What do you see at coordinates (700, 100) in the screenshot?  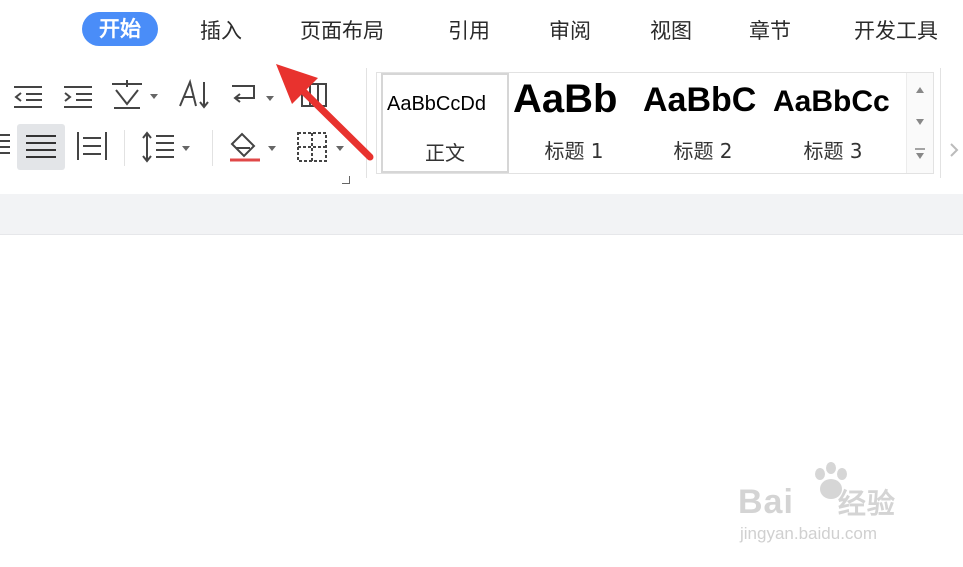 I see `style-preview: AaBbC` at bounding box center [700, 100].